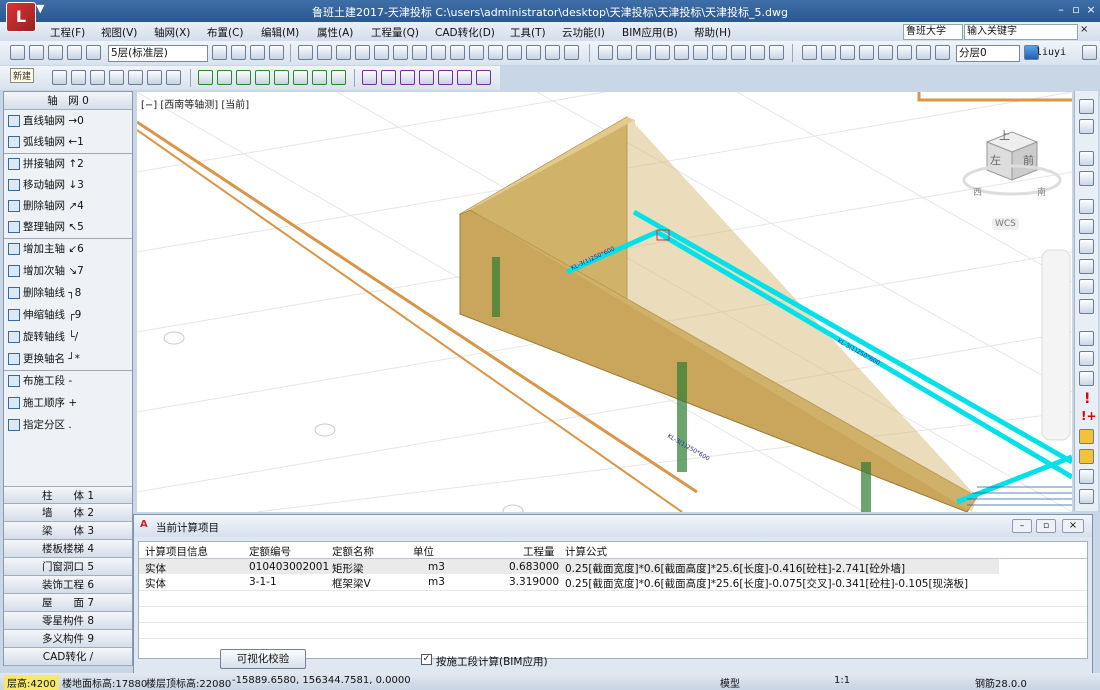 The width and height of the screenshot is (1100, 690). I want to click on break-icon, so click(533, 52).